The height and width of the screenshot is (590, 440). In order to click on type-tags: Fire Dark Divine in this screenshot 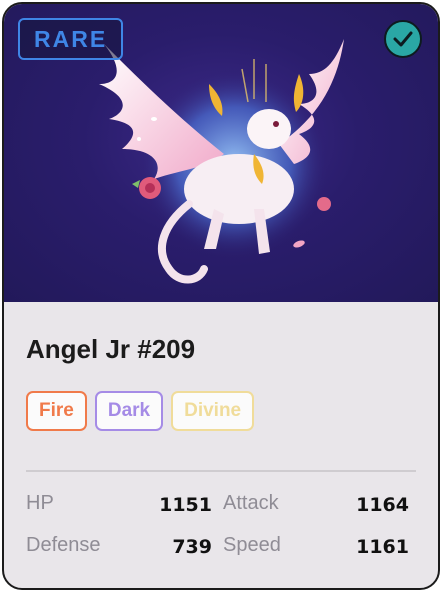, I will do `click(140, 411)`.